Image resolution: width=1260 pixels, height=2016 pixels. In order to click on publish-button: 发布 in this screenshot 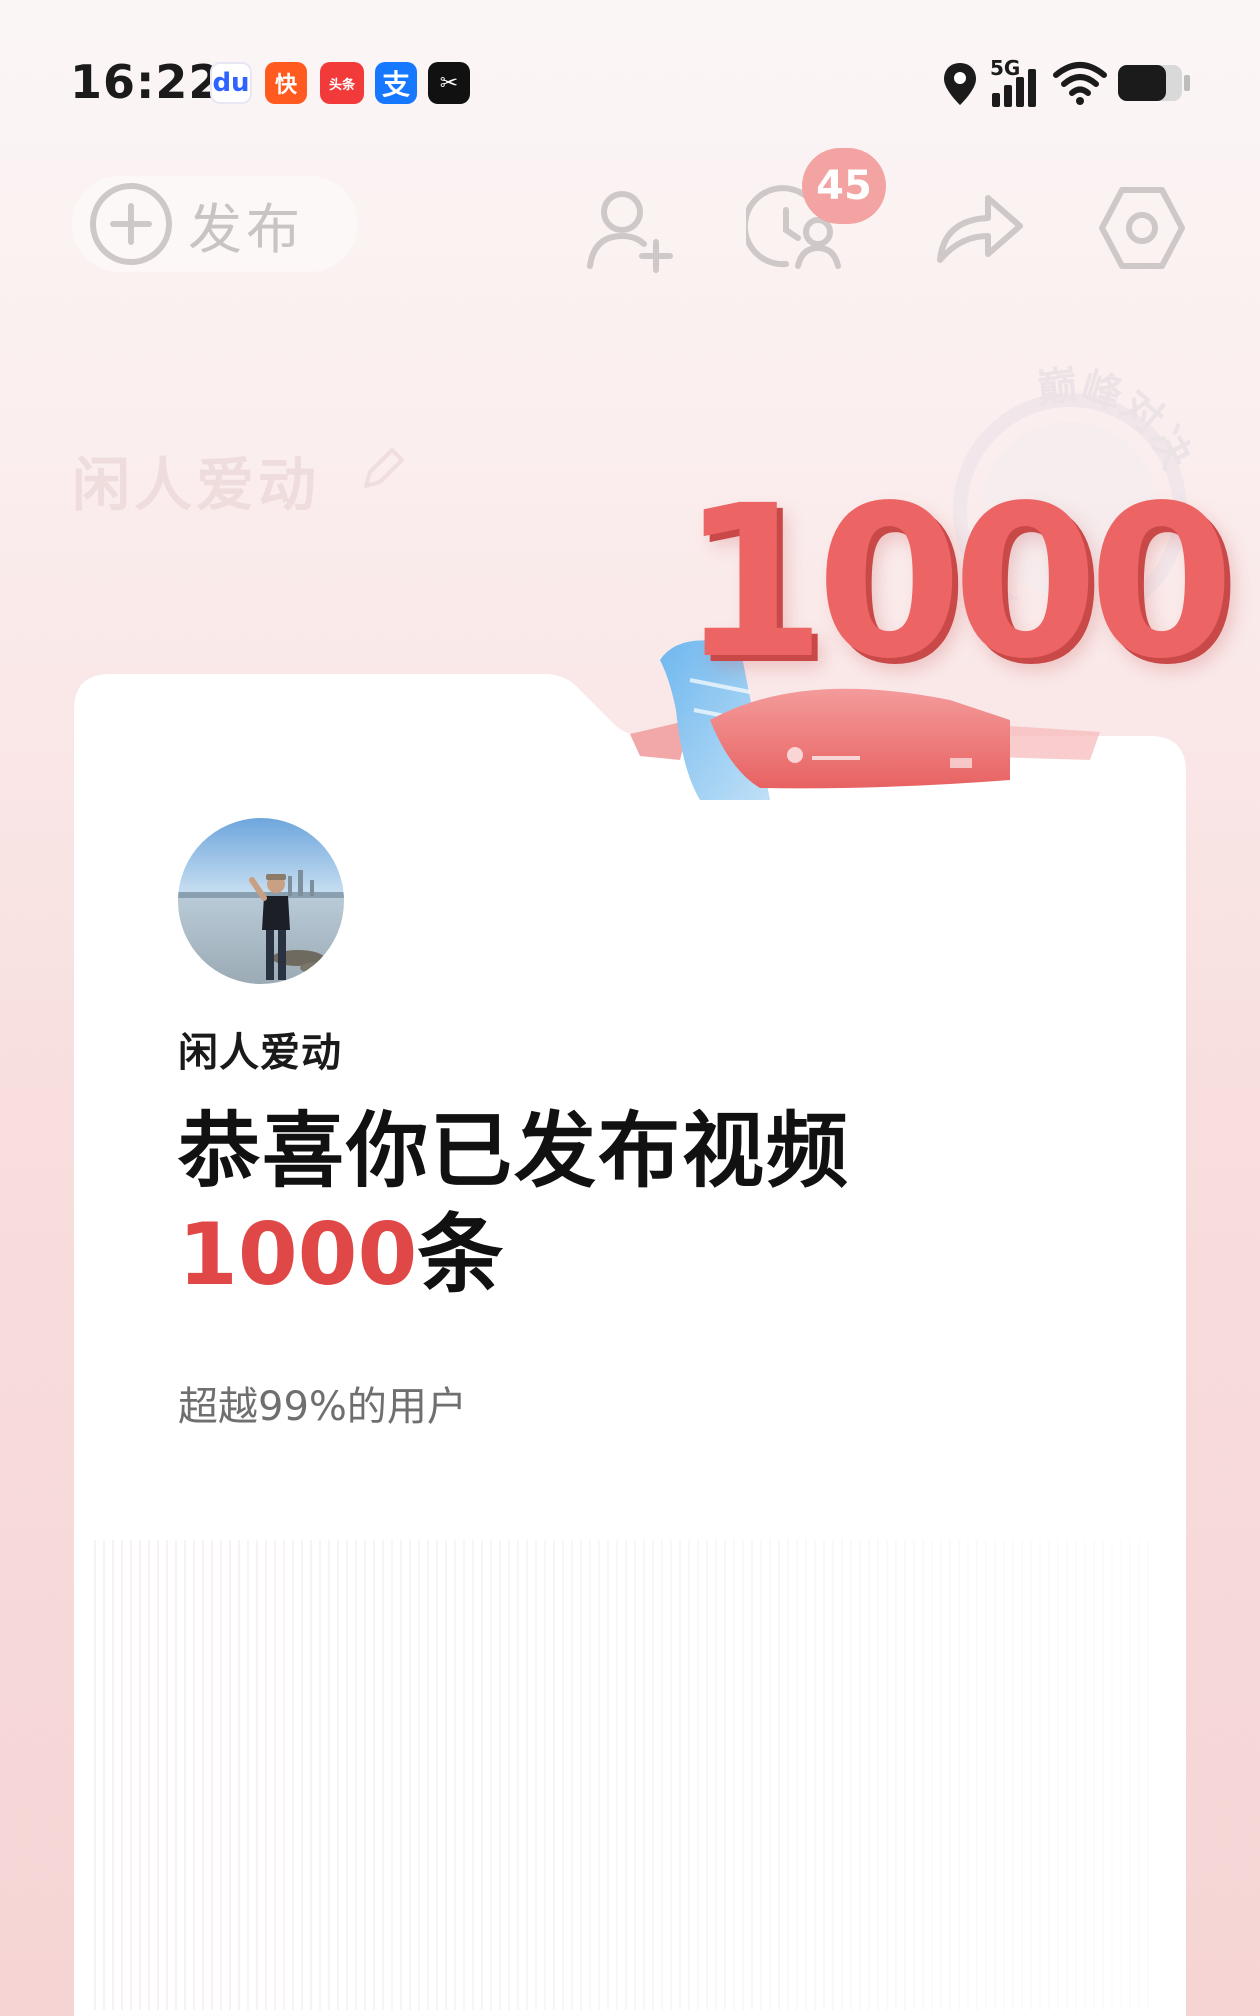, I will do `click(215, 224)`.